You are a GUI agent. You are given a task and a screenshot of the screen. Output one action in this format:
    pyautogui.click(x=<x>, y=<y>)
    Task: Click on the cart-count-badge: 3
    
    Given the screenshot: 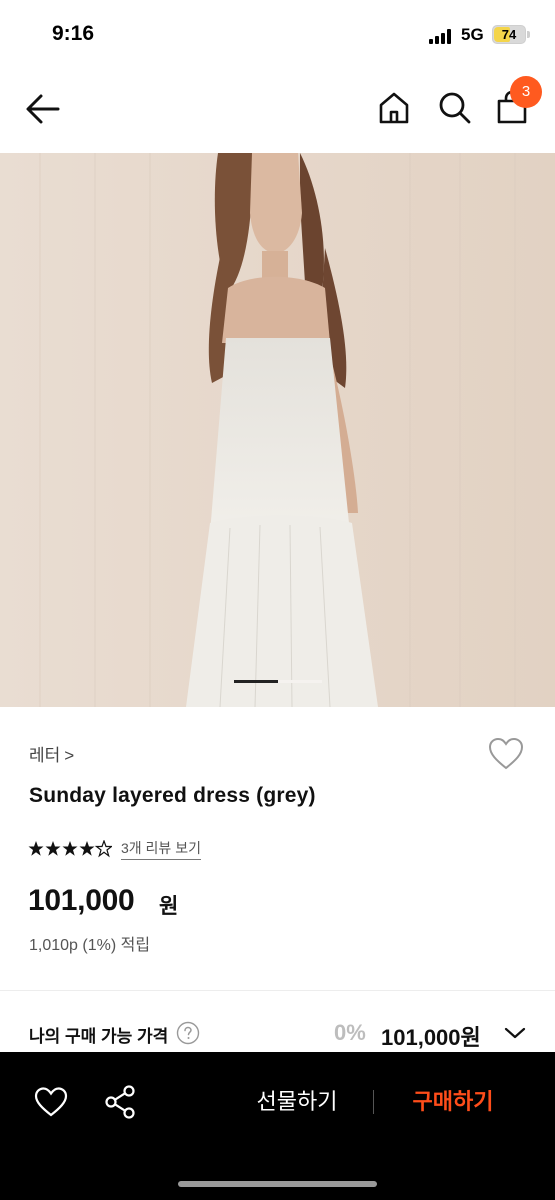 What is the action you would take?
    pyautogui.click(x=526, y=92)
    